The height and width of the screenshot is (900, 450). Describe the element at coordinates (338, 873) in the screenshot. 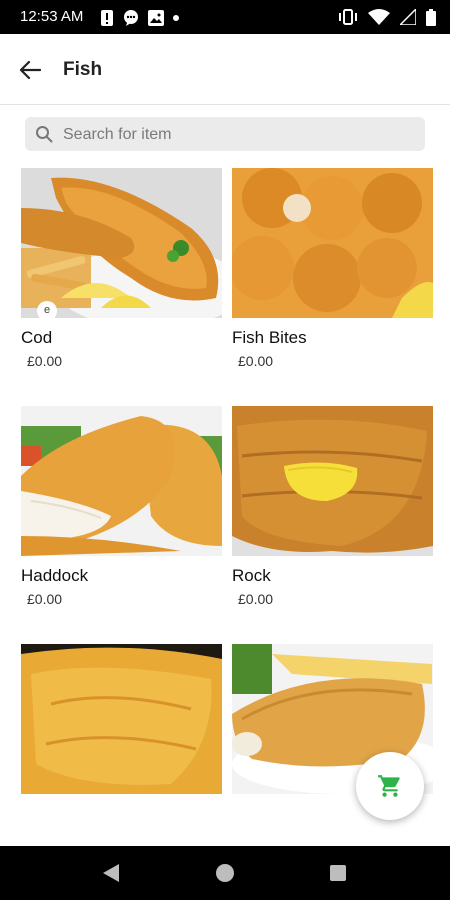

I see `nav-recent-icon` at that location.